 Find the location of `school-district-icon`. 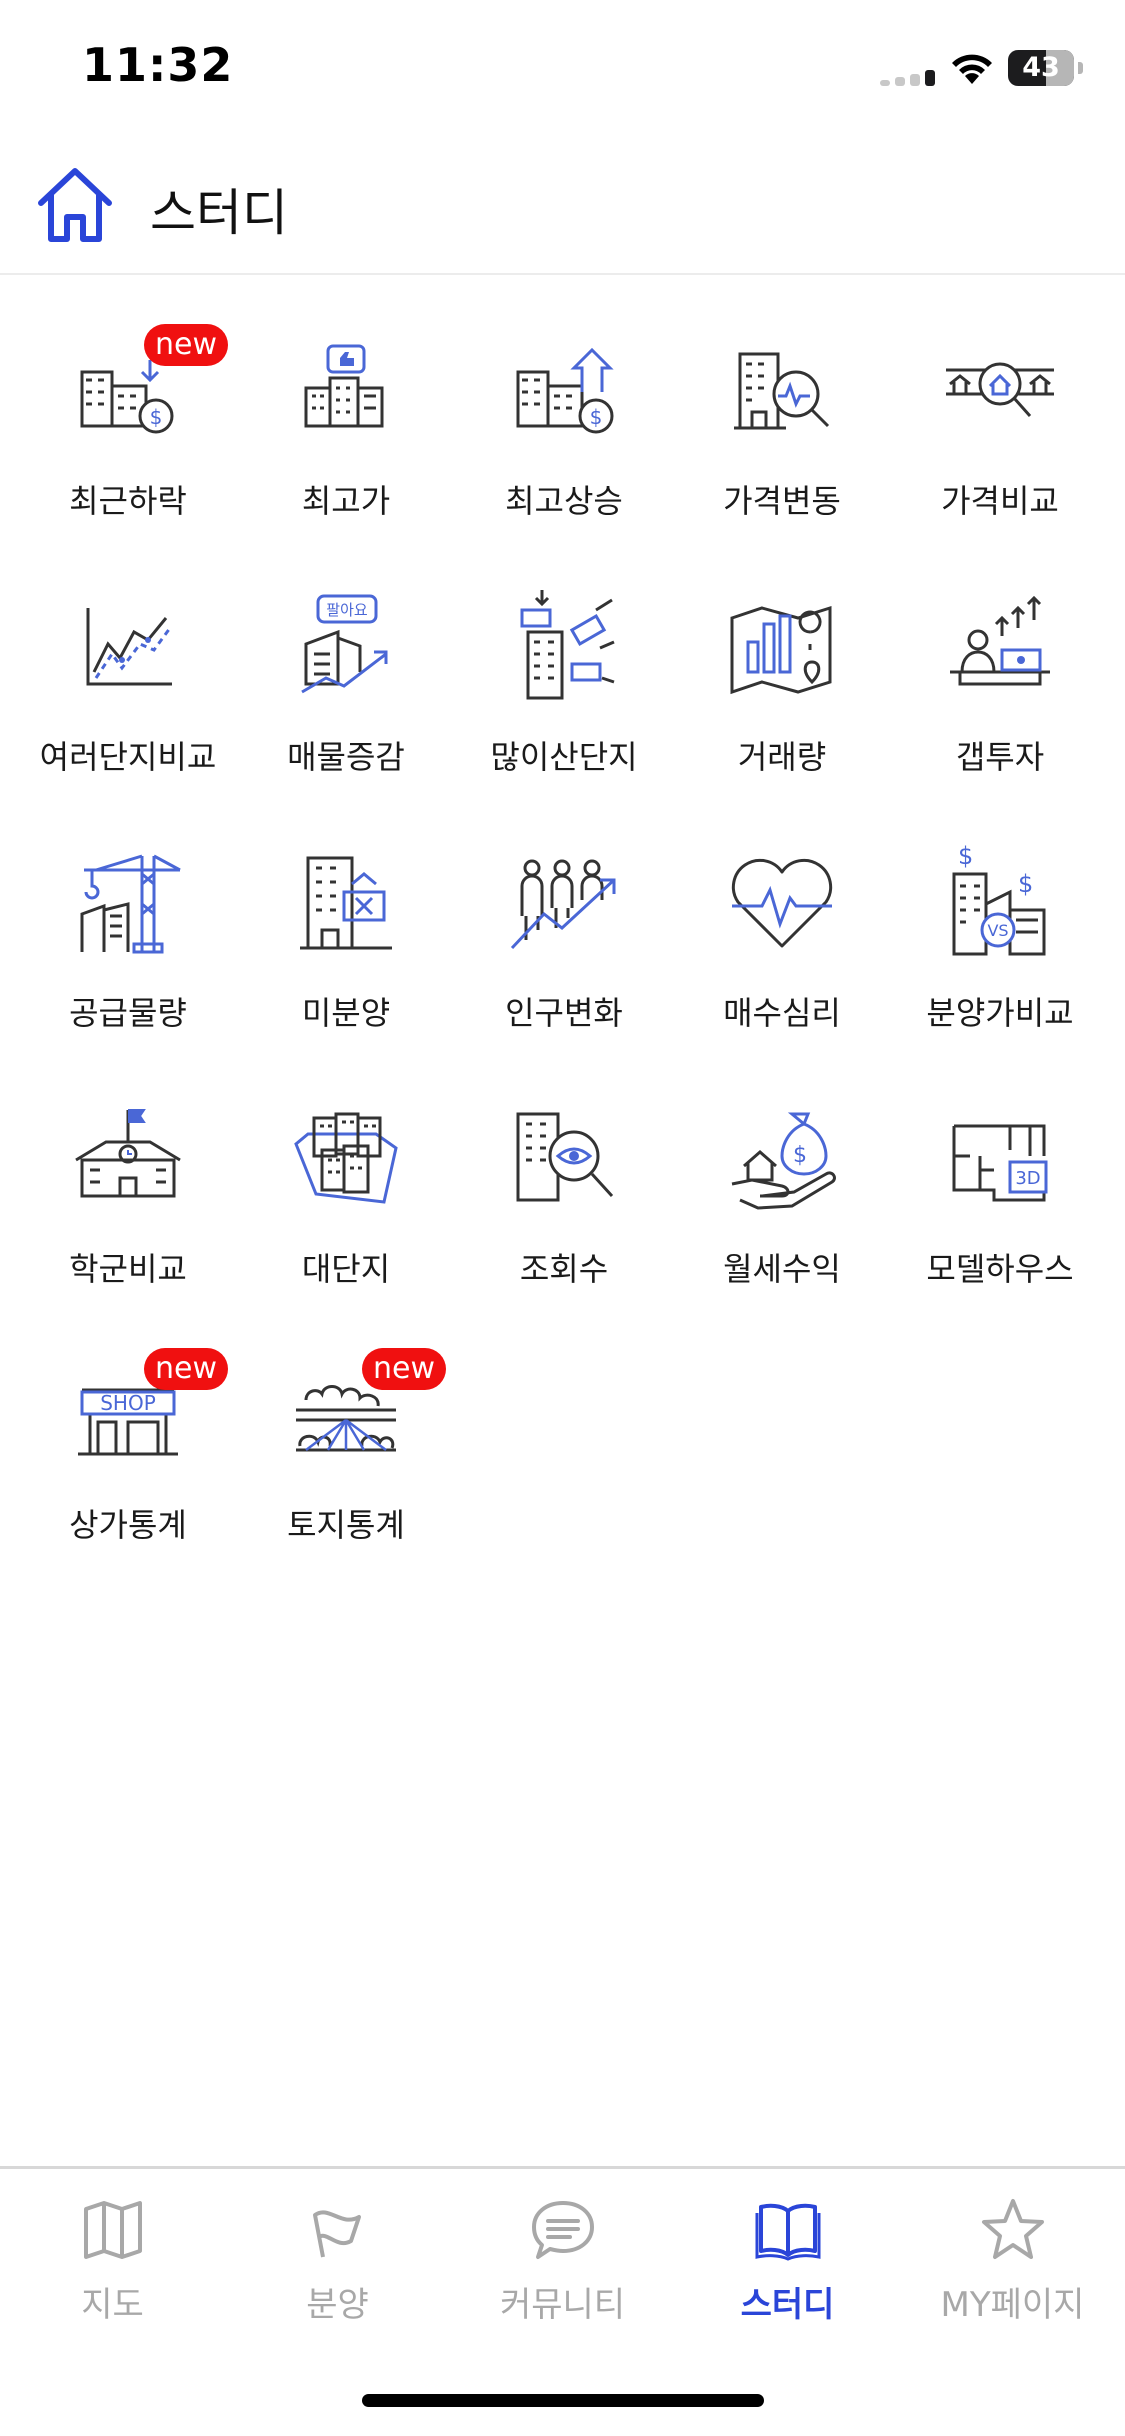

school-district-icon is located at coordinates (128, 1153).